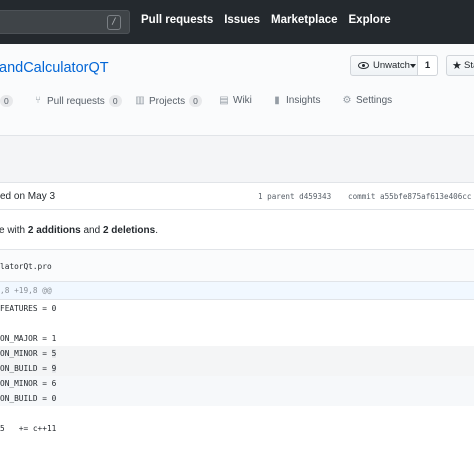 This screenshot has height=474, width=474. Describe the element at coordinates (277, 100) in the screenshot. I see `graph-icon: ▮` at that location.